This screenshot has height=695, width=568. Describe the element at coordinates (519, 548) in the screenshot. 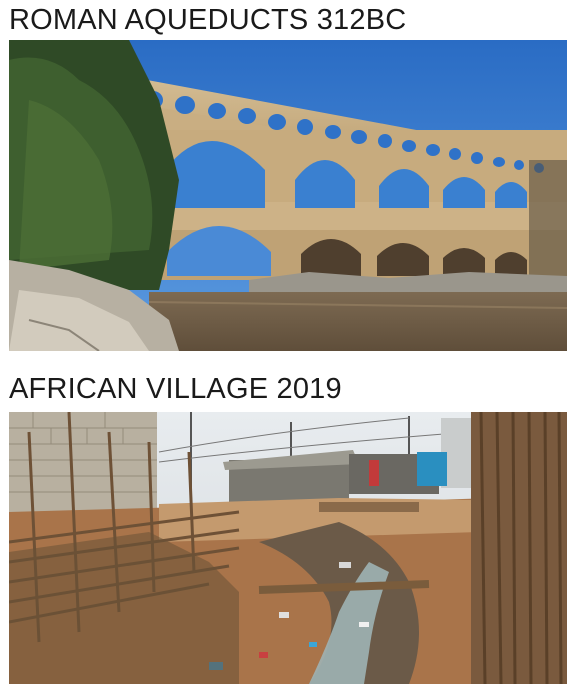

I see `wooden-wall` at that location.